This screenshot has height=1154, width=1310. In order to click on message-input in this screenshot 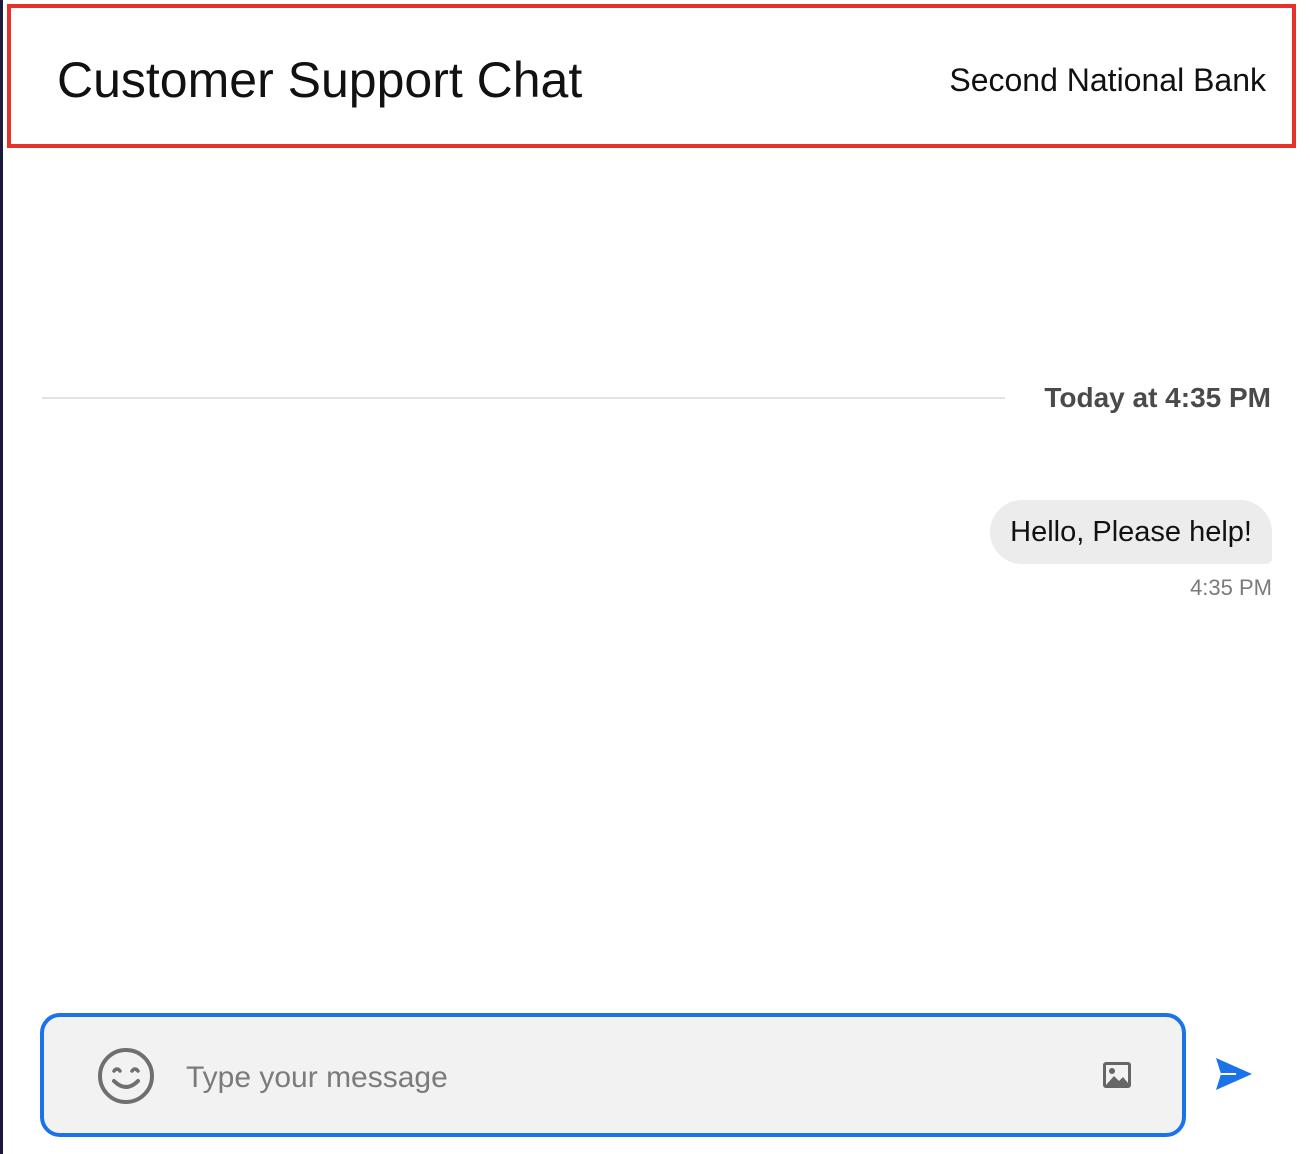, I will do `click(626, 1078)`.